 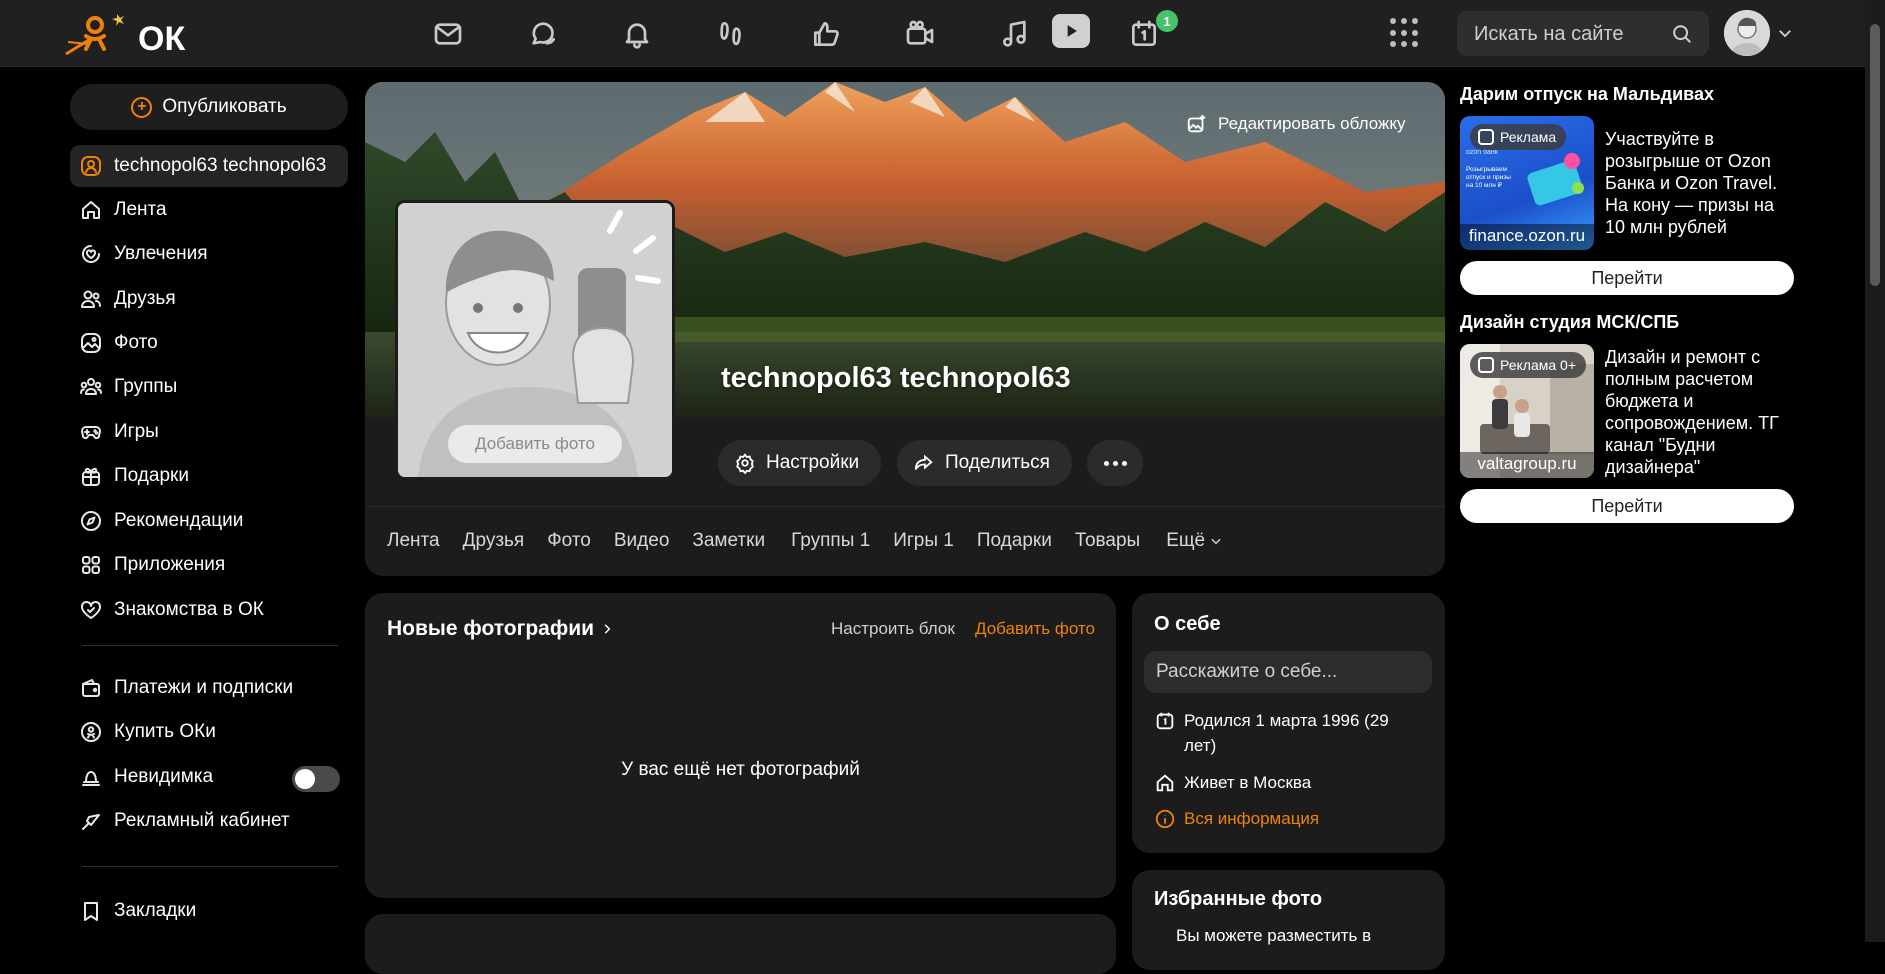 What do you see at coordinates (1405, 33) in the screenshot?
I see `apps-grid-icon` at bounding box center [1405, 33].